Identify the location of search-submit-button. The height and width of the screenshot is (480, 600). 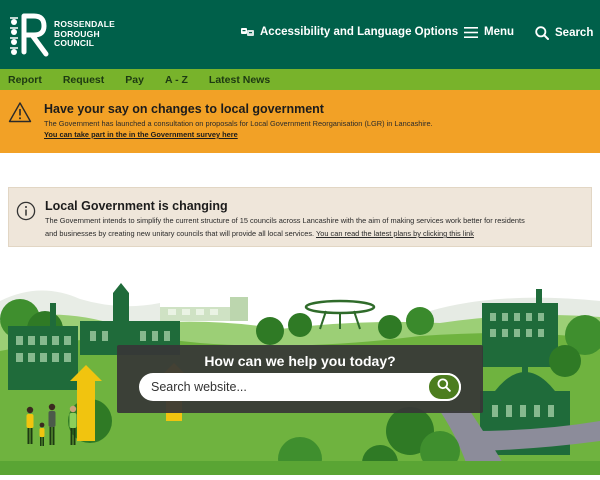
(444, 387).